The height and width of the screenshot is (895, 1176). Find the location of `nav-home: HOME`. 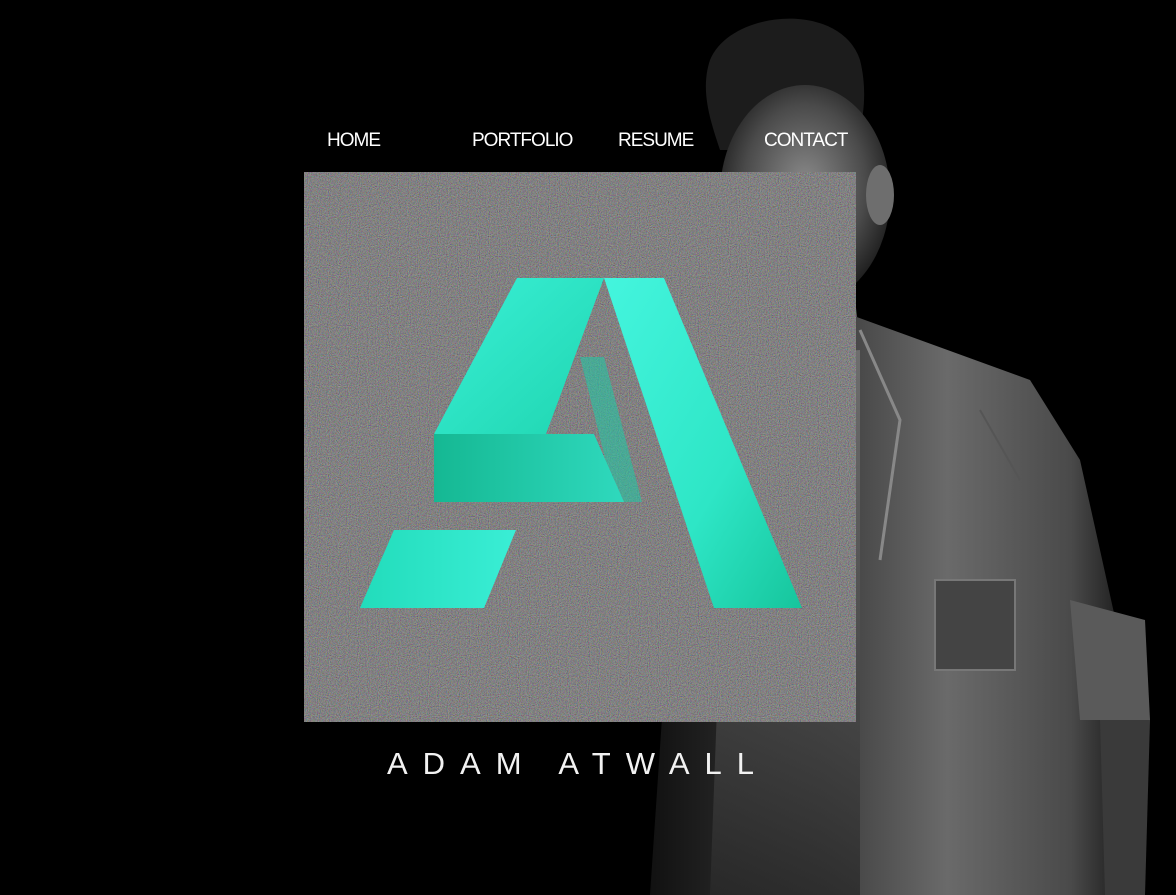

nav-home: HOME is located at coordinates (354, 141).